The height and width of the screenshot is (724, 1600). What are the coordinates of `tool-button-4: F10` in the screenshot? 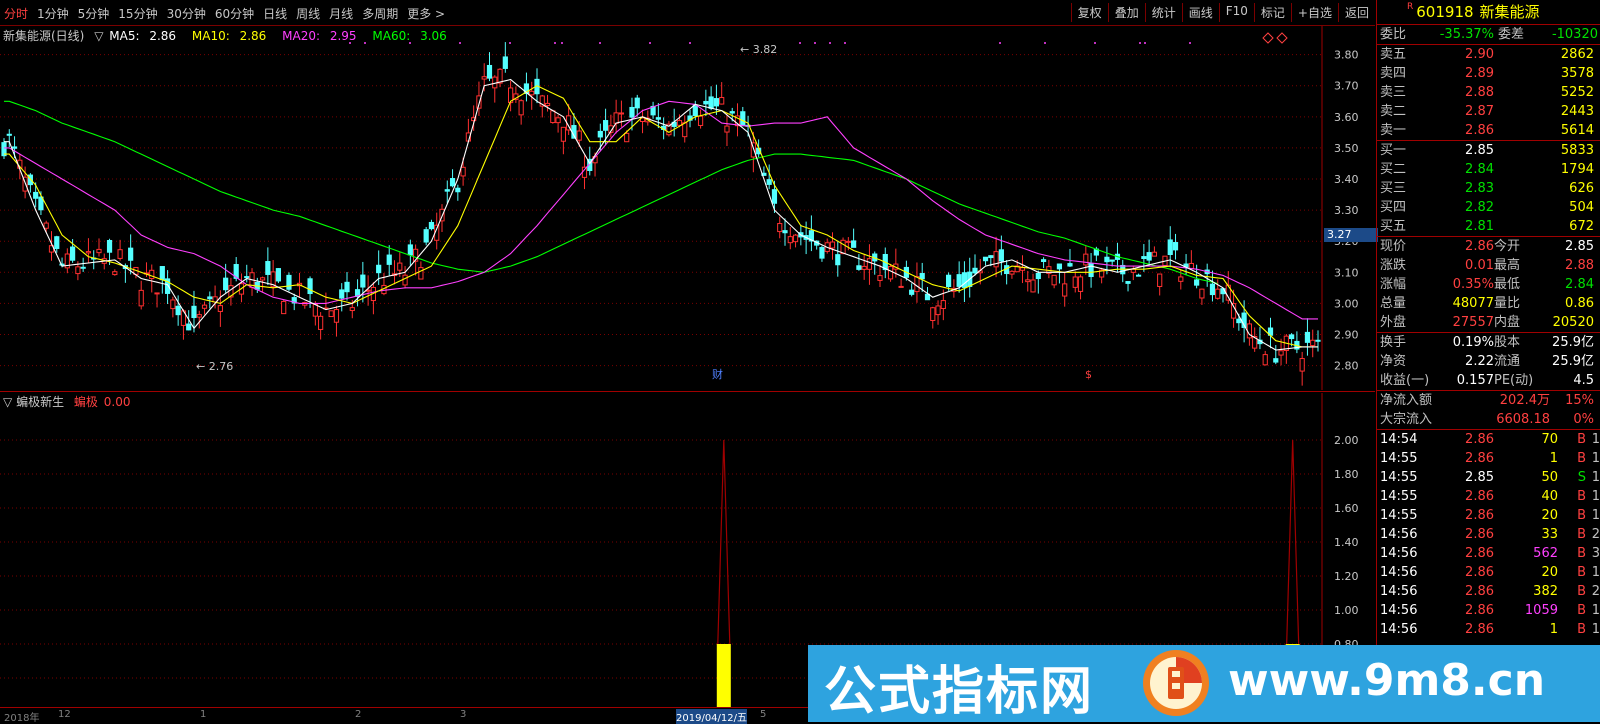 It's located at (1236, 12).